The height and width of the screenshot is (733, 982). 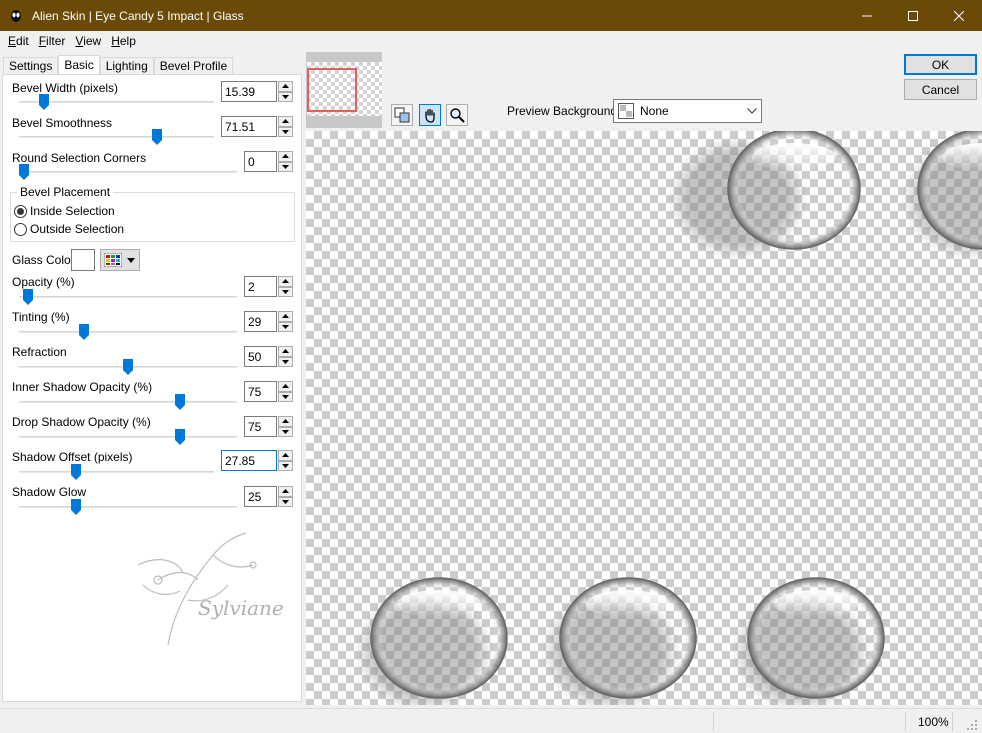 I want to click on opacity-spinner: 2, so click(x=268, y=286).